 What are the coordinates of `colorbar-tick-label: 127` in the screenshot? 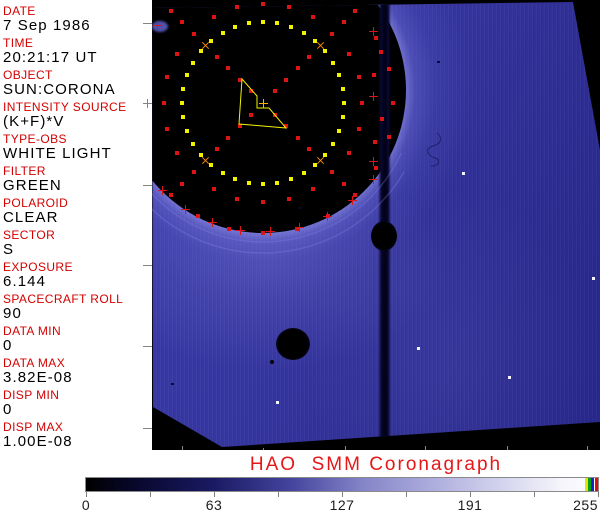 It's located at (342, 504).